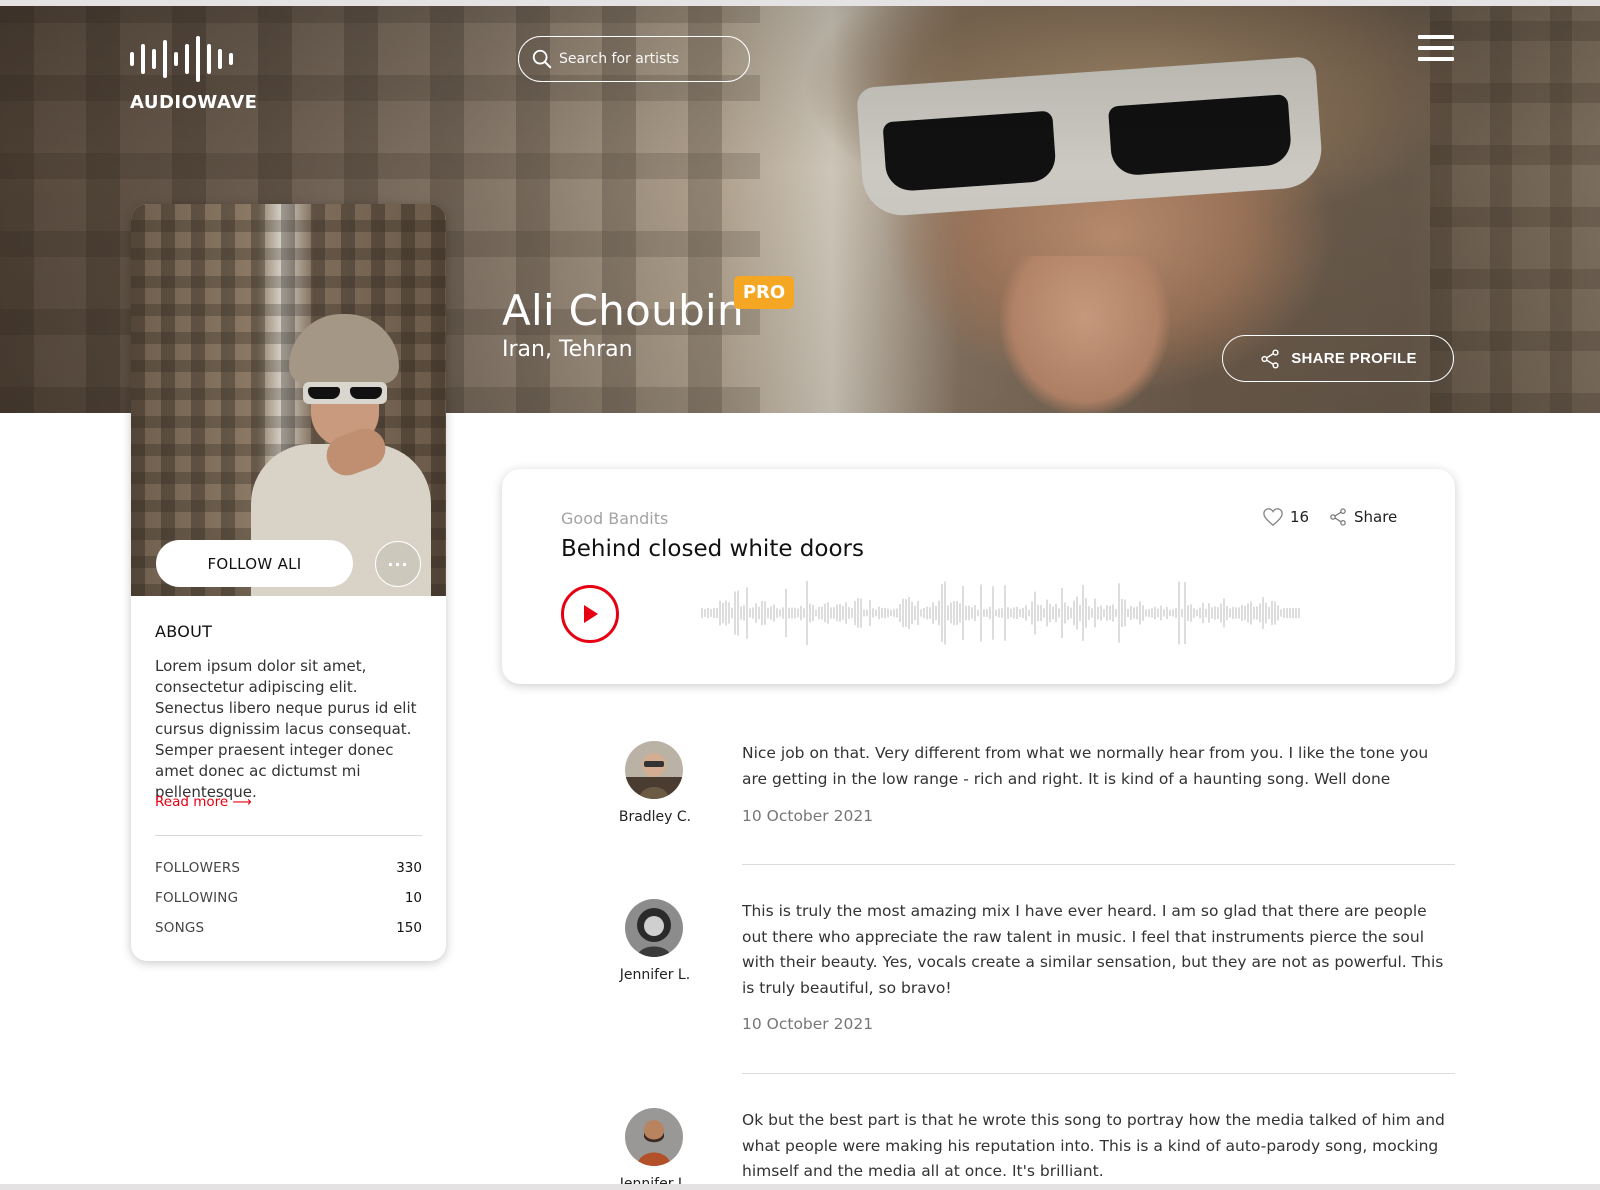 The height and width of the screenshot is (1190, 1600). Describe the element at coordinates (1436, 48) in the screenshot. I see `hamburger-menu-icon` at that location.